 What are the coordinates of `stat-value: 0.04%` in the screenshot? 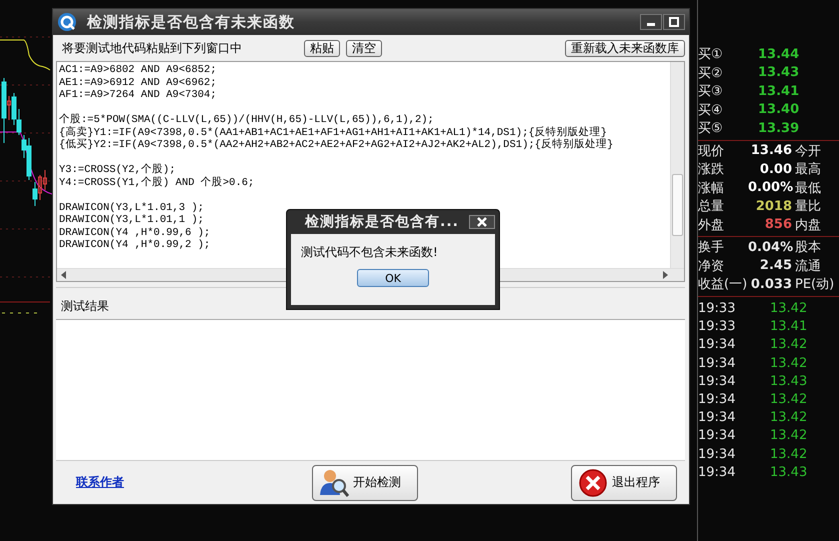 It's located at (770, 247).